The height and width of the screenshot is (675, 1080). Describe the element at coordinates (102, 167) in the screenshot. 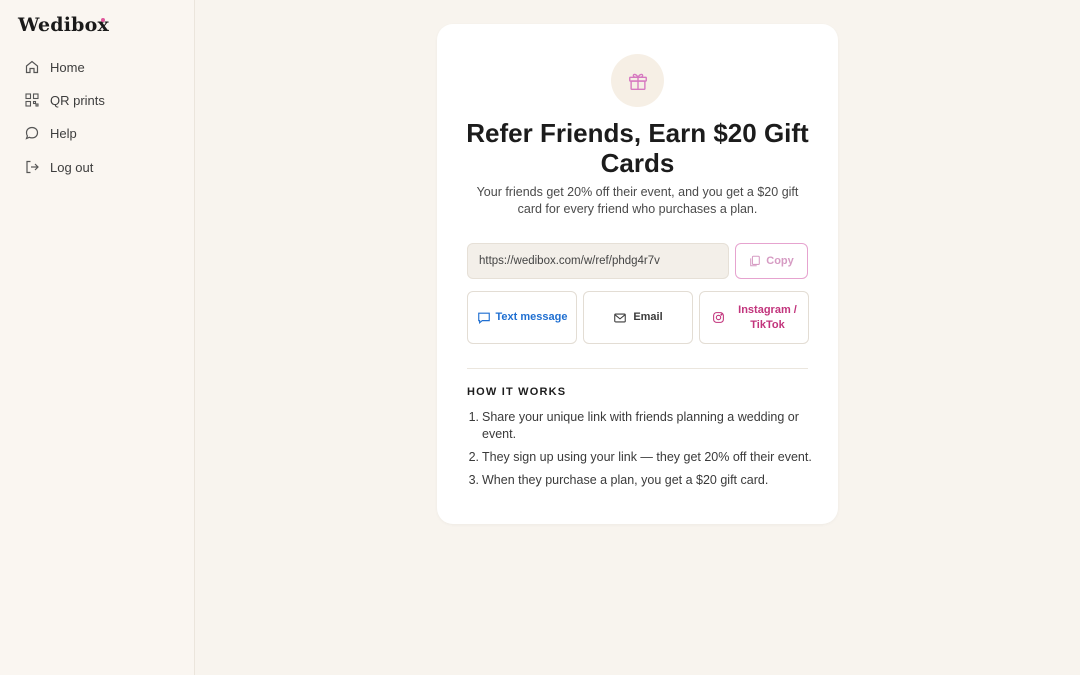

I see `sidebar-item-log-out: Log out` at that location.